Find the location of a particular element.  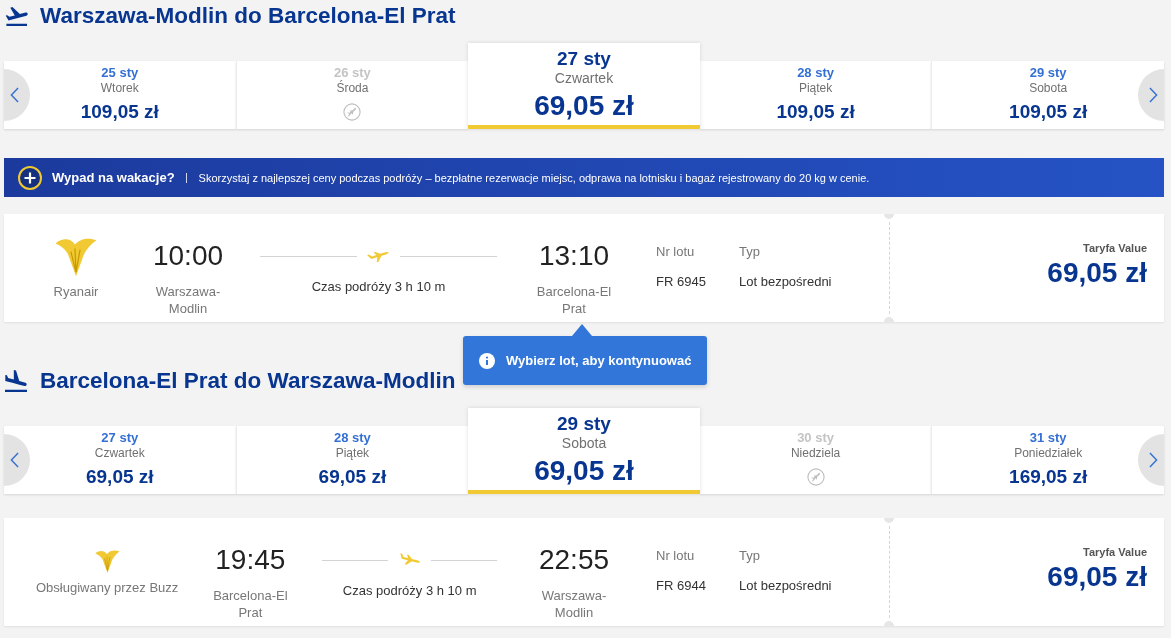

banner-title: Wypad na wakacje? is located at coordinates (113, 177).